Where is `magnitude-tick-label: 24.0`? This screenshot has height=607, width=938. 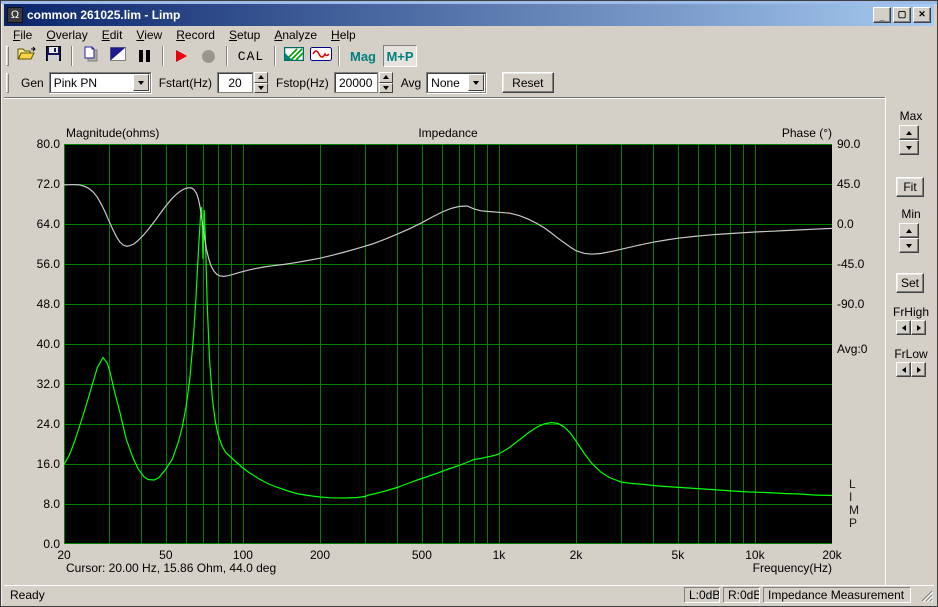 magnitude-tick-label: 24.0 is located at coordinates (48, 424).